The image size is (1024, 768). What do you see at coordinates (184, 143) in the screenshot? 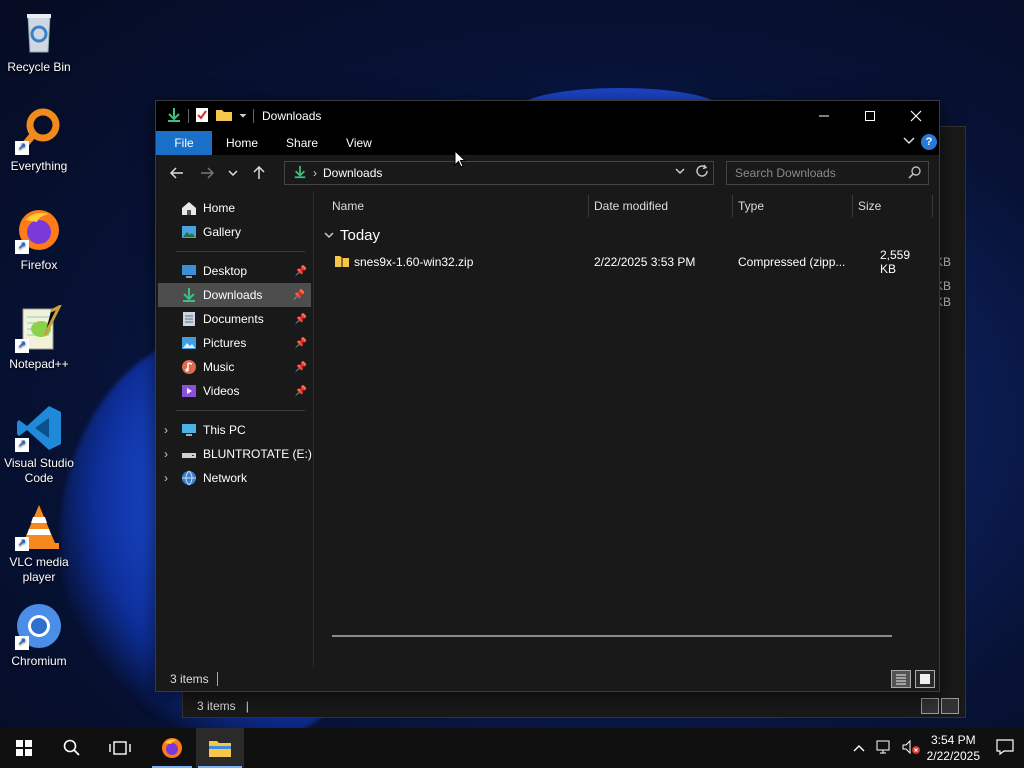
I see `tab-file: File` at bounding box center [184, 143].